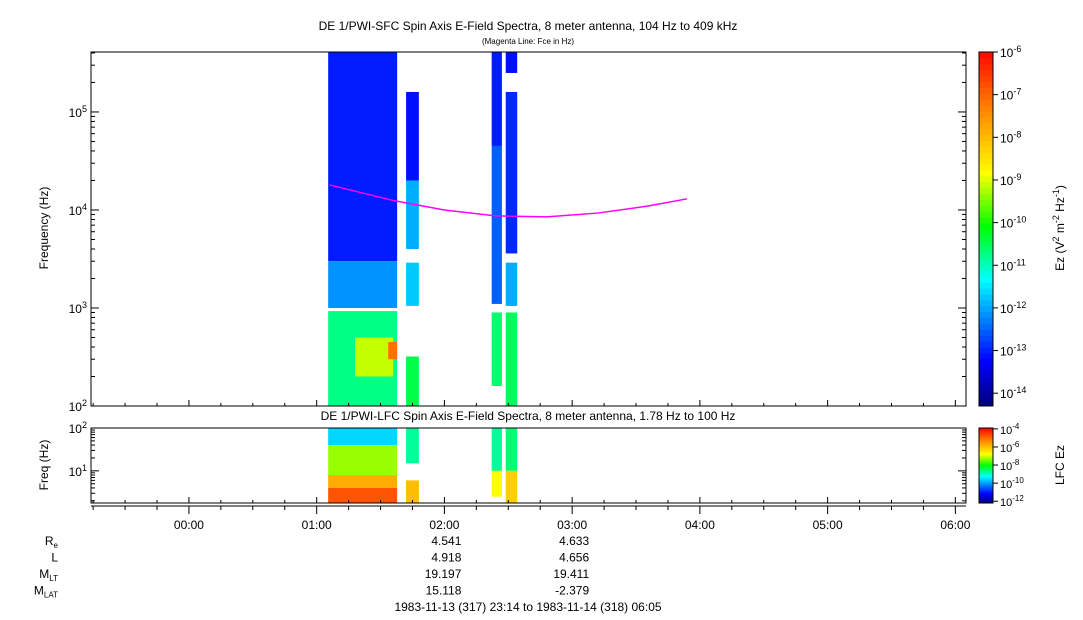 The height and width of the screenshot is (620, 1083). I want to click on ephemeris-value: 4.541, so click(446, 541).